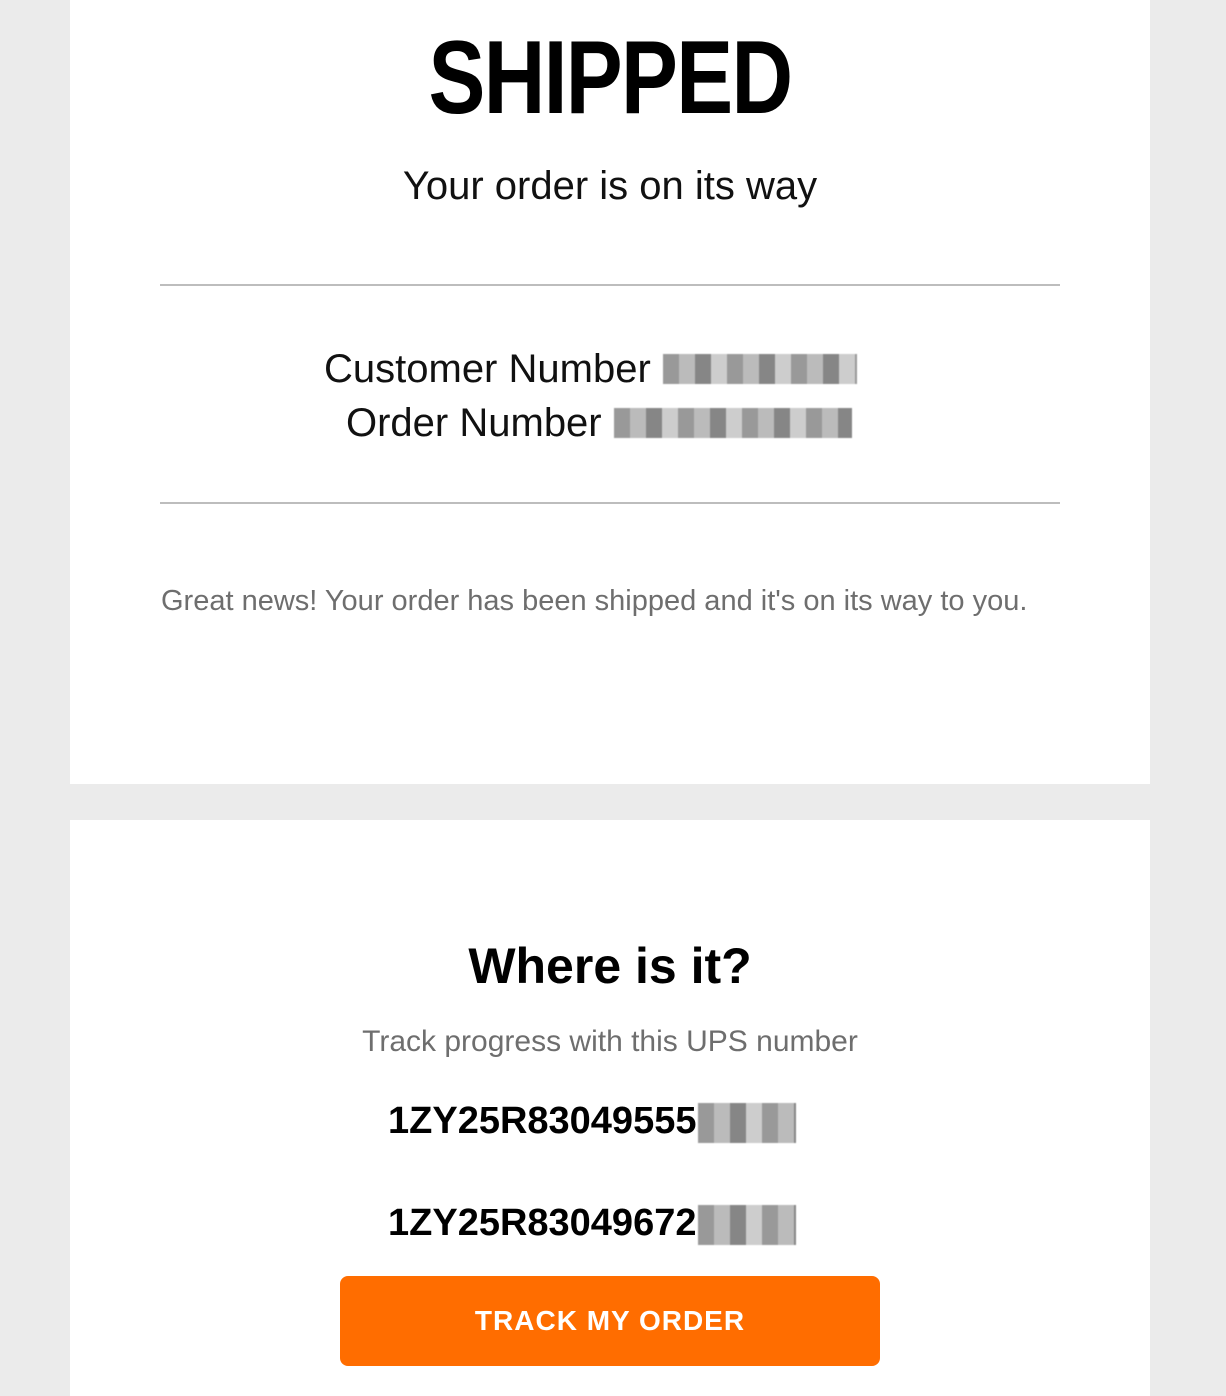 This screenshot has width=1226, height=1396. Describe the element at coordinates (610, 966) in the screenshot. I see `tracking-title: Where is it?` at that location.